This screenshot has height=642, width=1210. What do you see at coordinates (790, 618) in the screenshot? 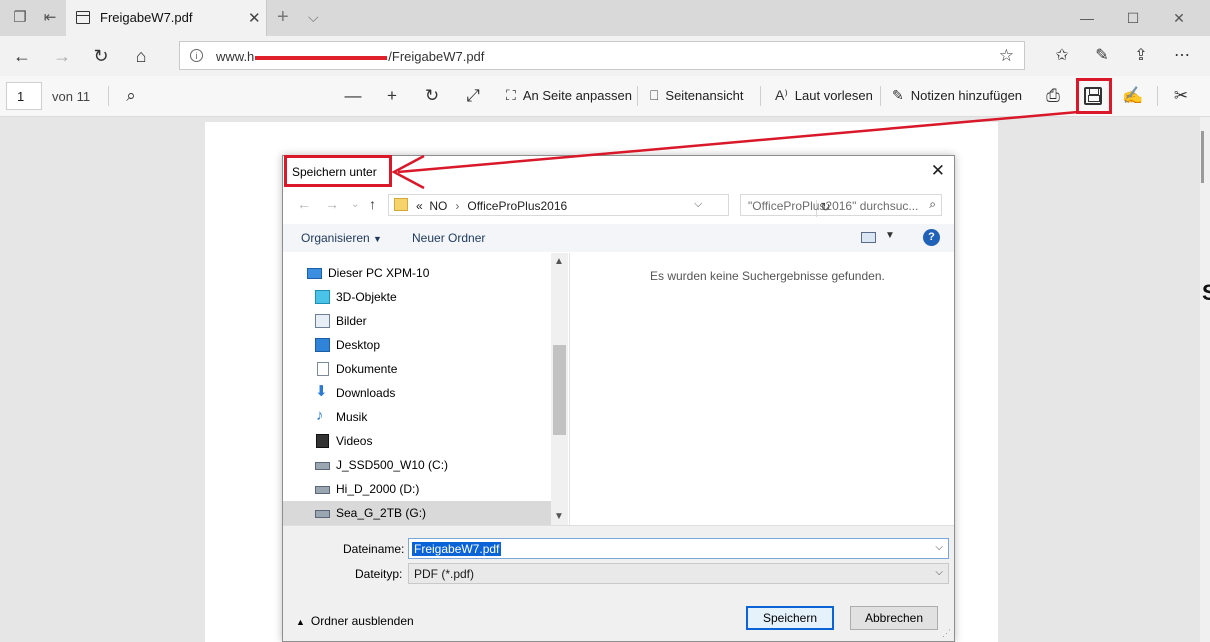
I see `save-button: Speichern` at bounding box center [790, 618].